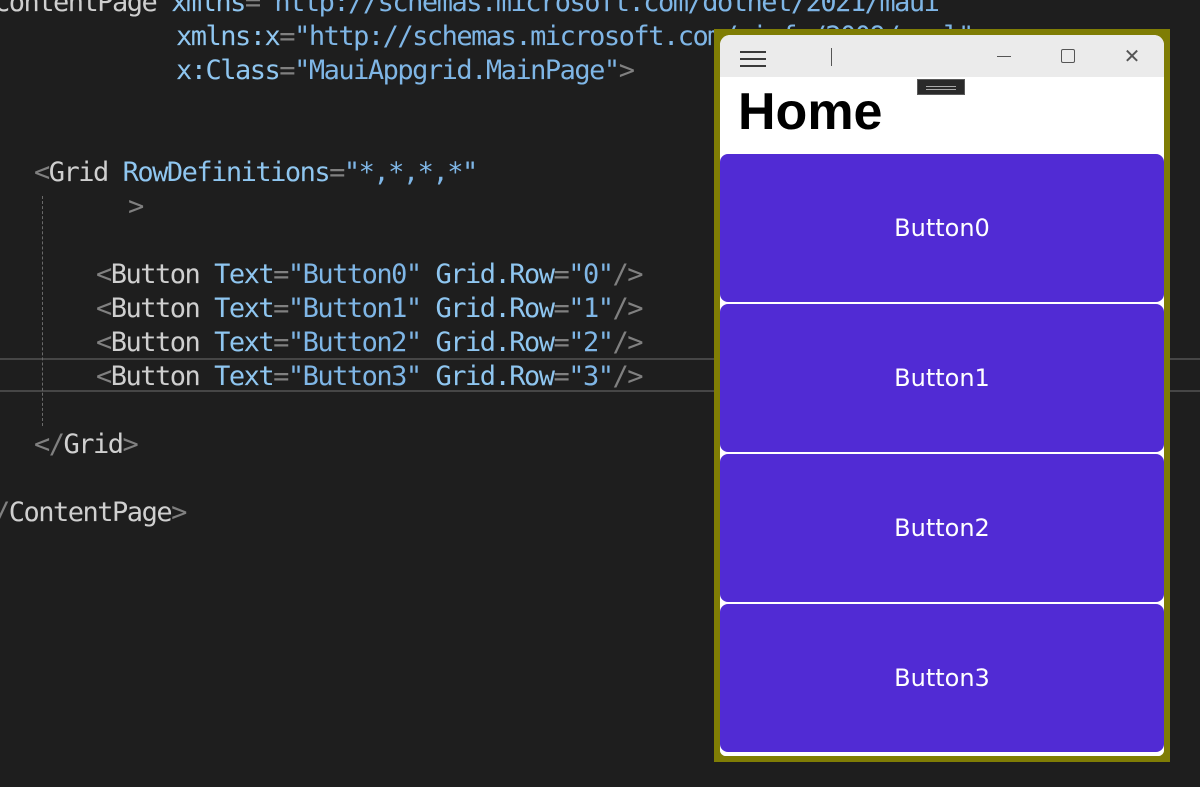 The height and width of the screenshot is (787, 1200). I want to click on button-2: Button2, so click(942, 528).